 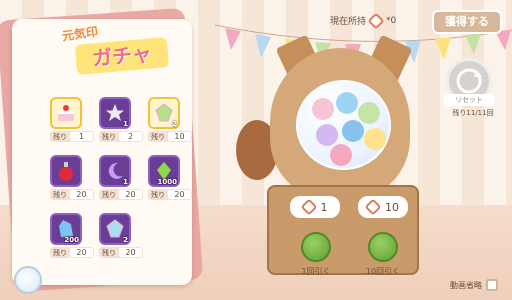 I want to click on prize-item: 200 残り 20, so click(x=72, y=235).